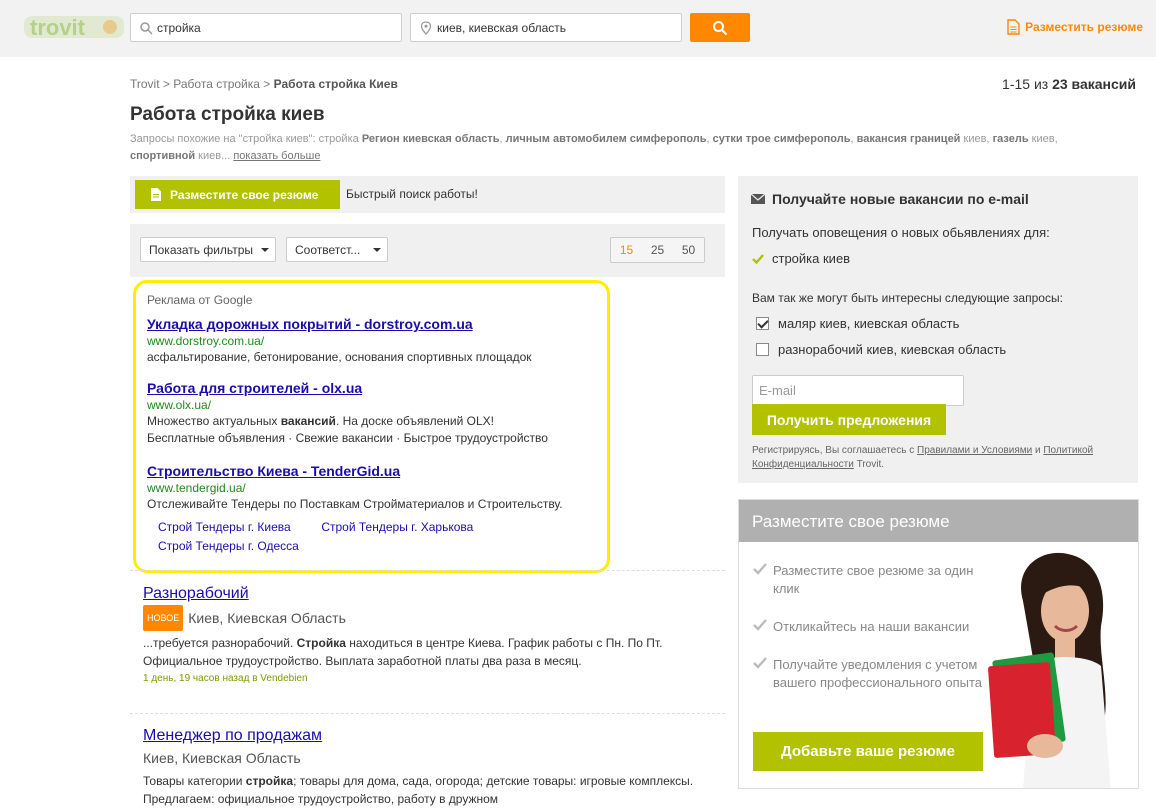 The image size is (1156, 808). Describe the element at coordinates (202, 471) in the screenshot. I see `ad-title-text: Строительство` at that location.